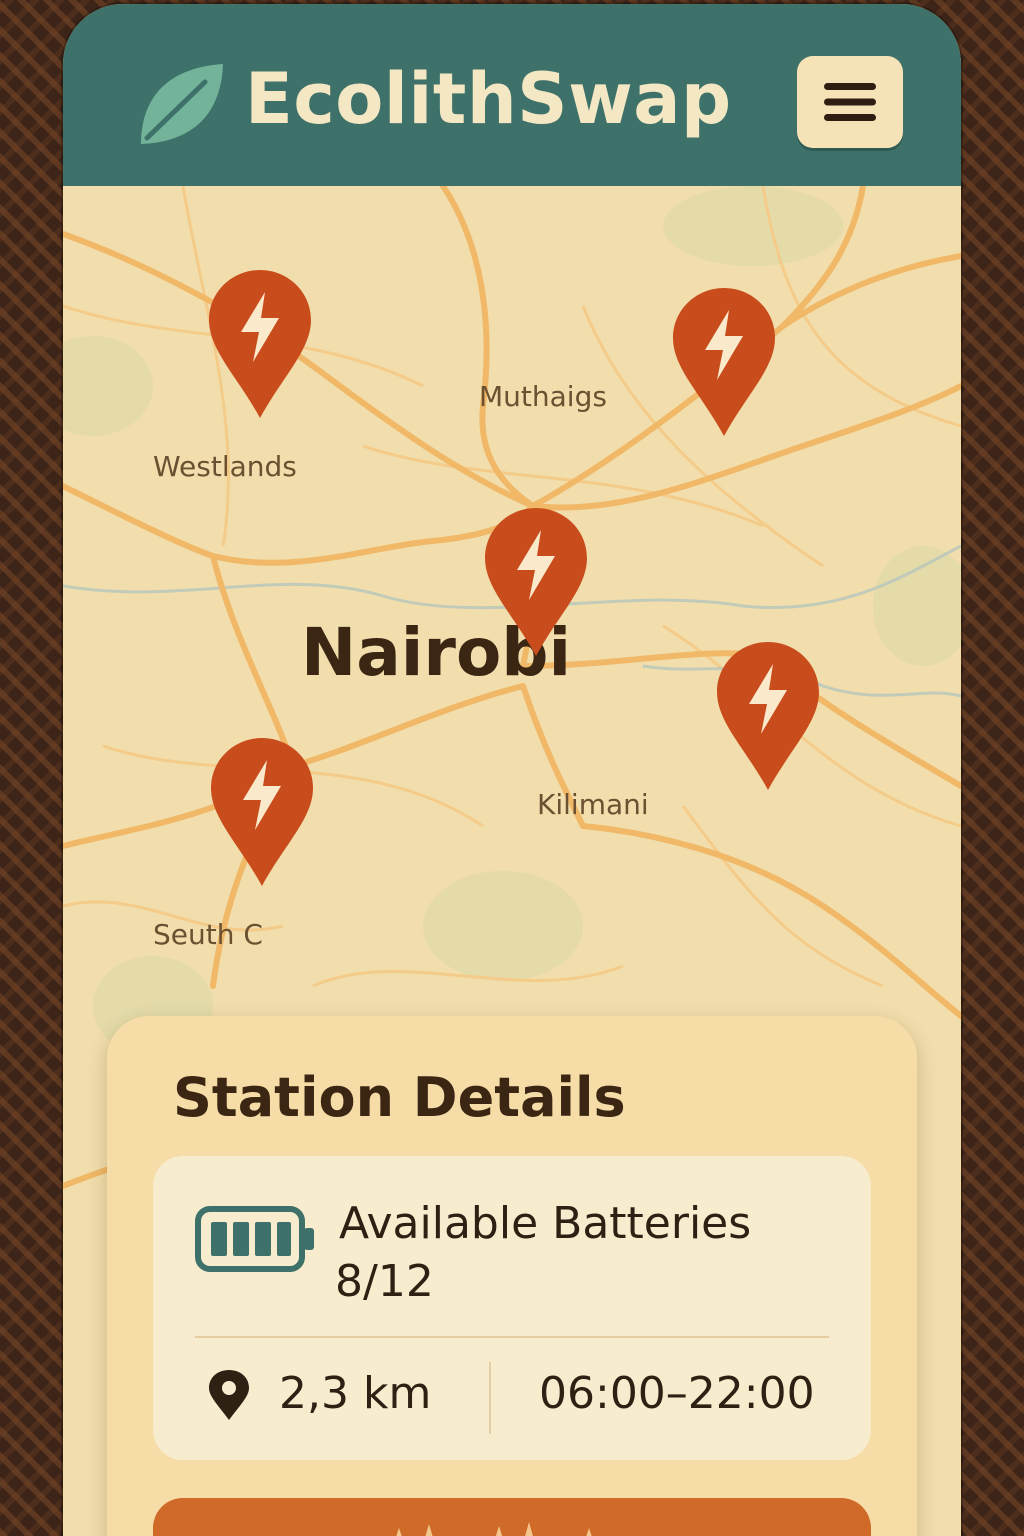 The height and width of the screenshot is (1536, 1024). I want to click on station-pin-east, so click(768, 716).